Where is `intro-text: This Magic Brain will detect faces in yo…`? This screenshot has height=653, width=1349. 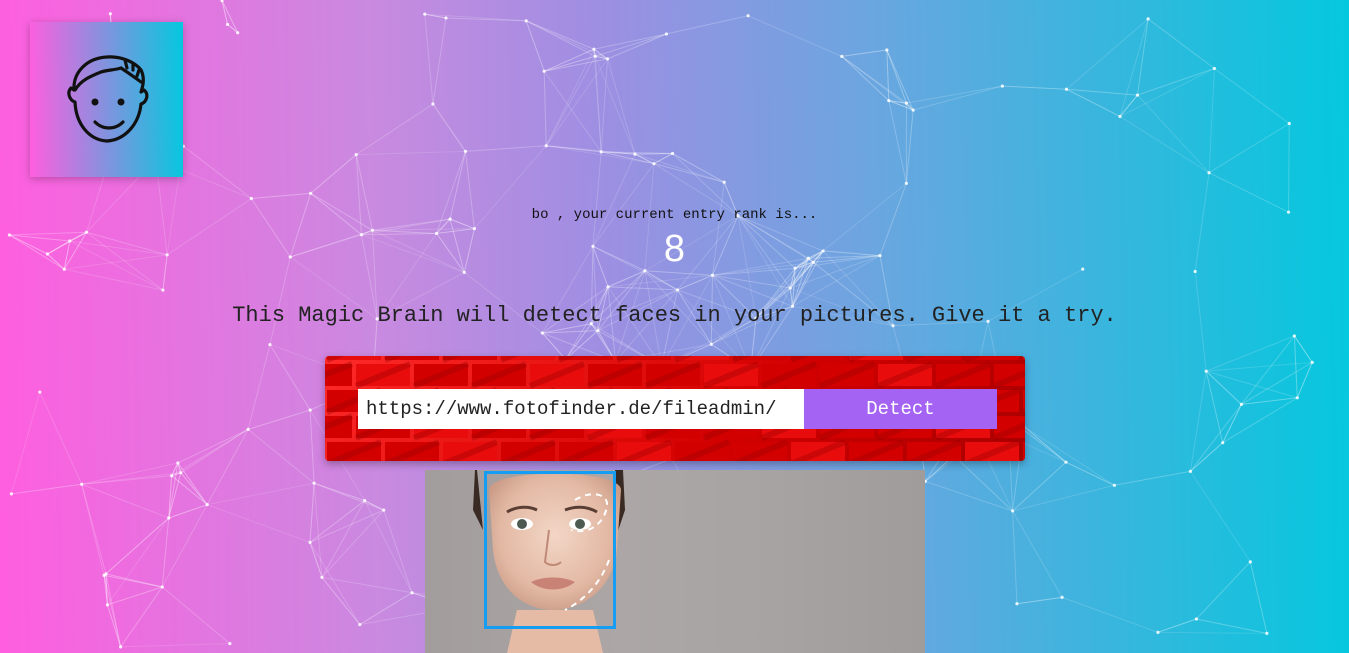 intro-text: This Magic Brain will detect faces in yo… is located at coordinates (674, 315).